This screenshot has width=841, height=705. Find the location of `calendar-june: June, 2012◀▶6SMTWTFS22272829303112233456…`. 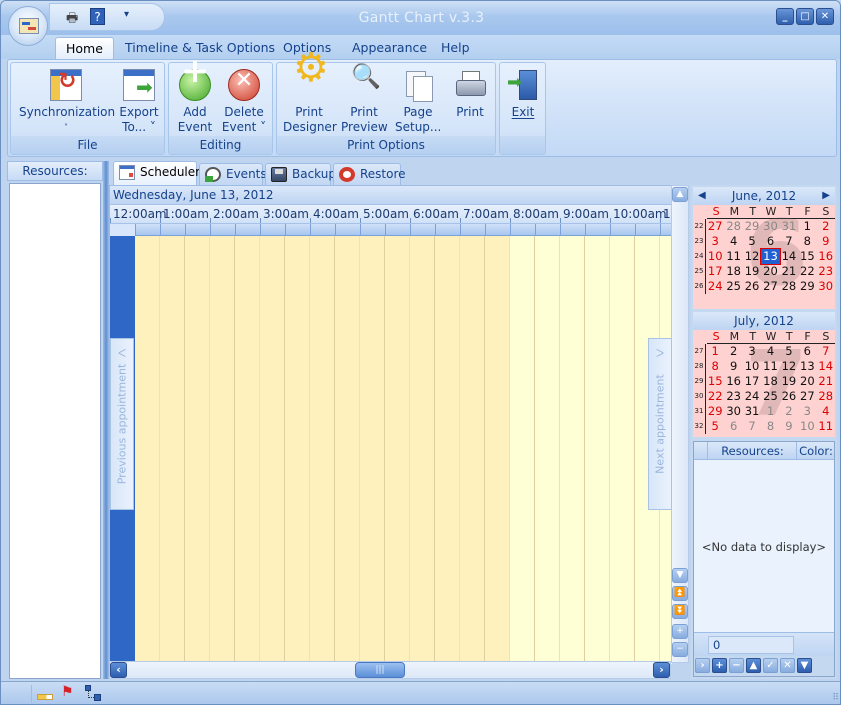

calendar-june: June, 2012◀▶6SMTWTFS22272829303112233456… is located at coordinates (764, 248).